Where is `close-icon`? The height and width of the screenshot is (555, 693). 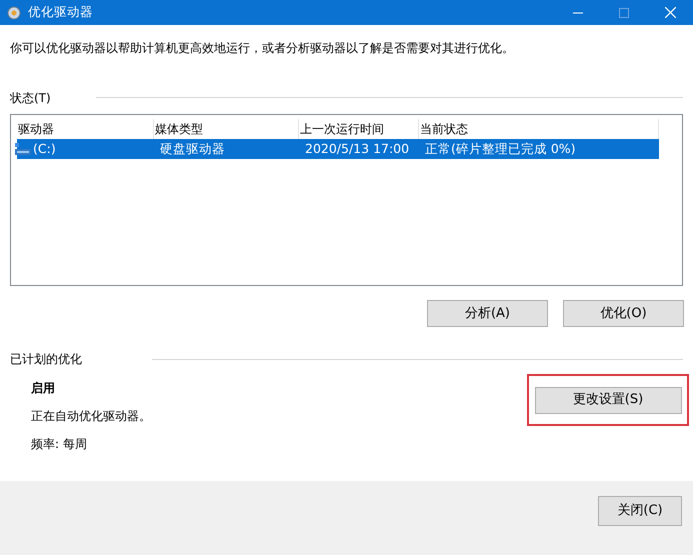 close-icon is located at coordinates (670, 12).